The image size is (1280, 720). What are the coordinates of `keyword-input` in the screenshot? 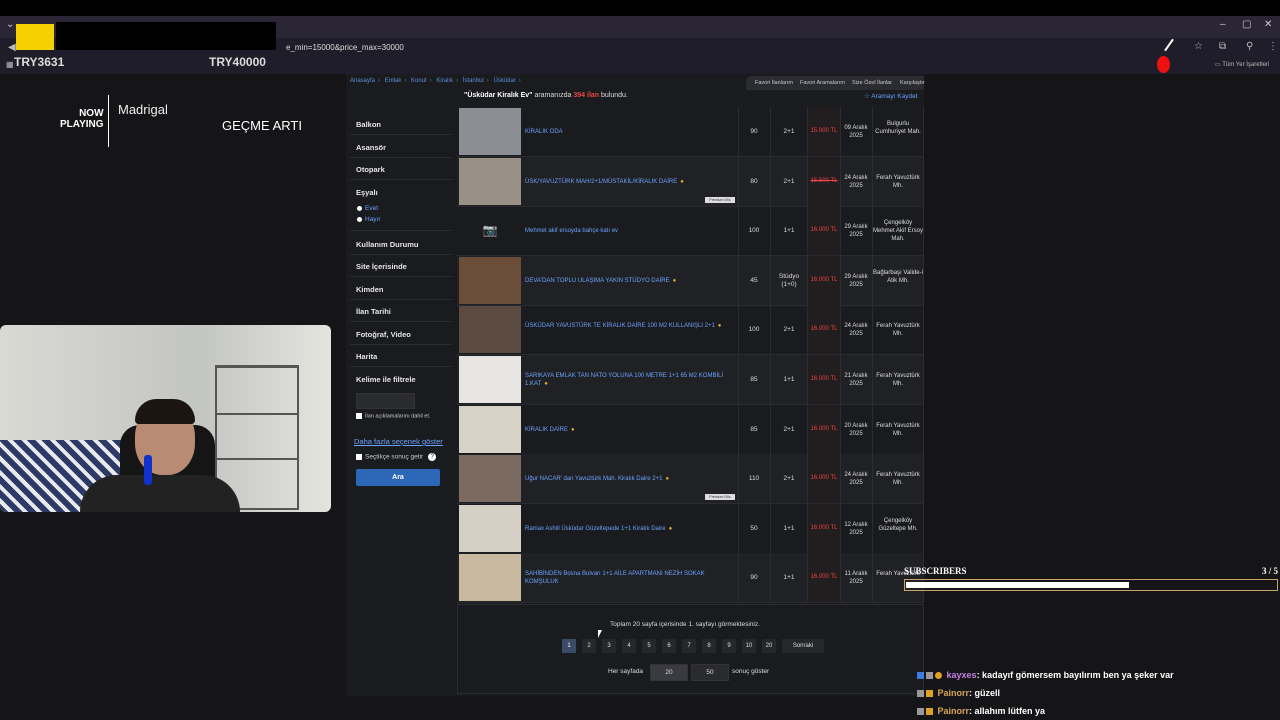 It's located at (385, 401).